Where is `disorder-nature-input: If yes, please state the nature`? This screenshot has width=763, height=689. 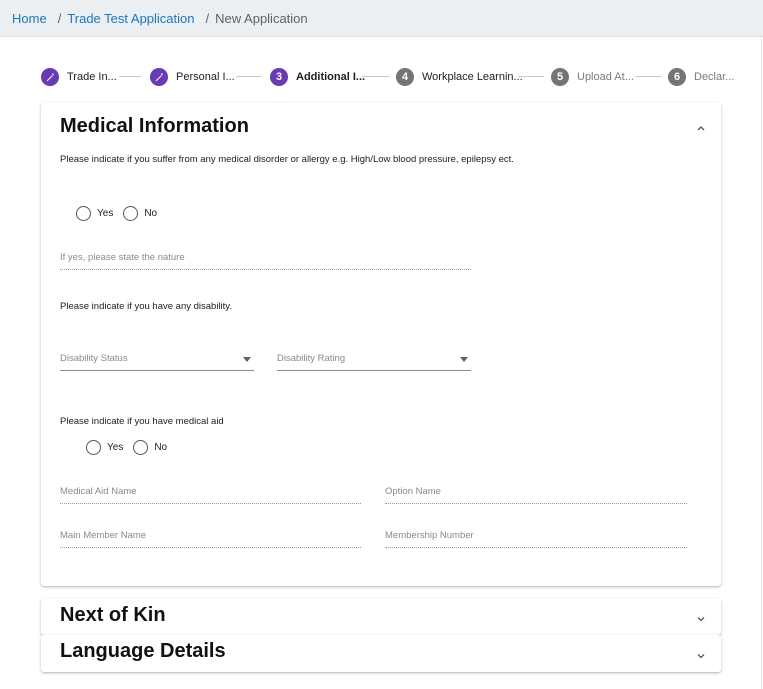
disorder-nature-input: If yes, please state the nature is located at coordinates (265, 259).